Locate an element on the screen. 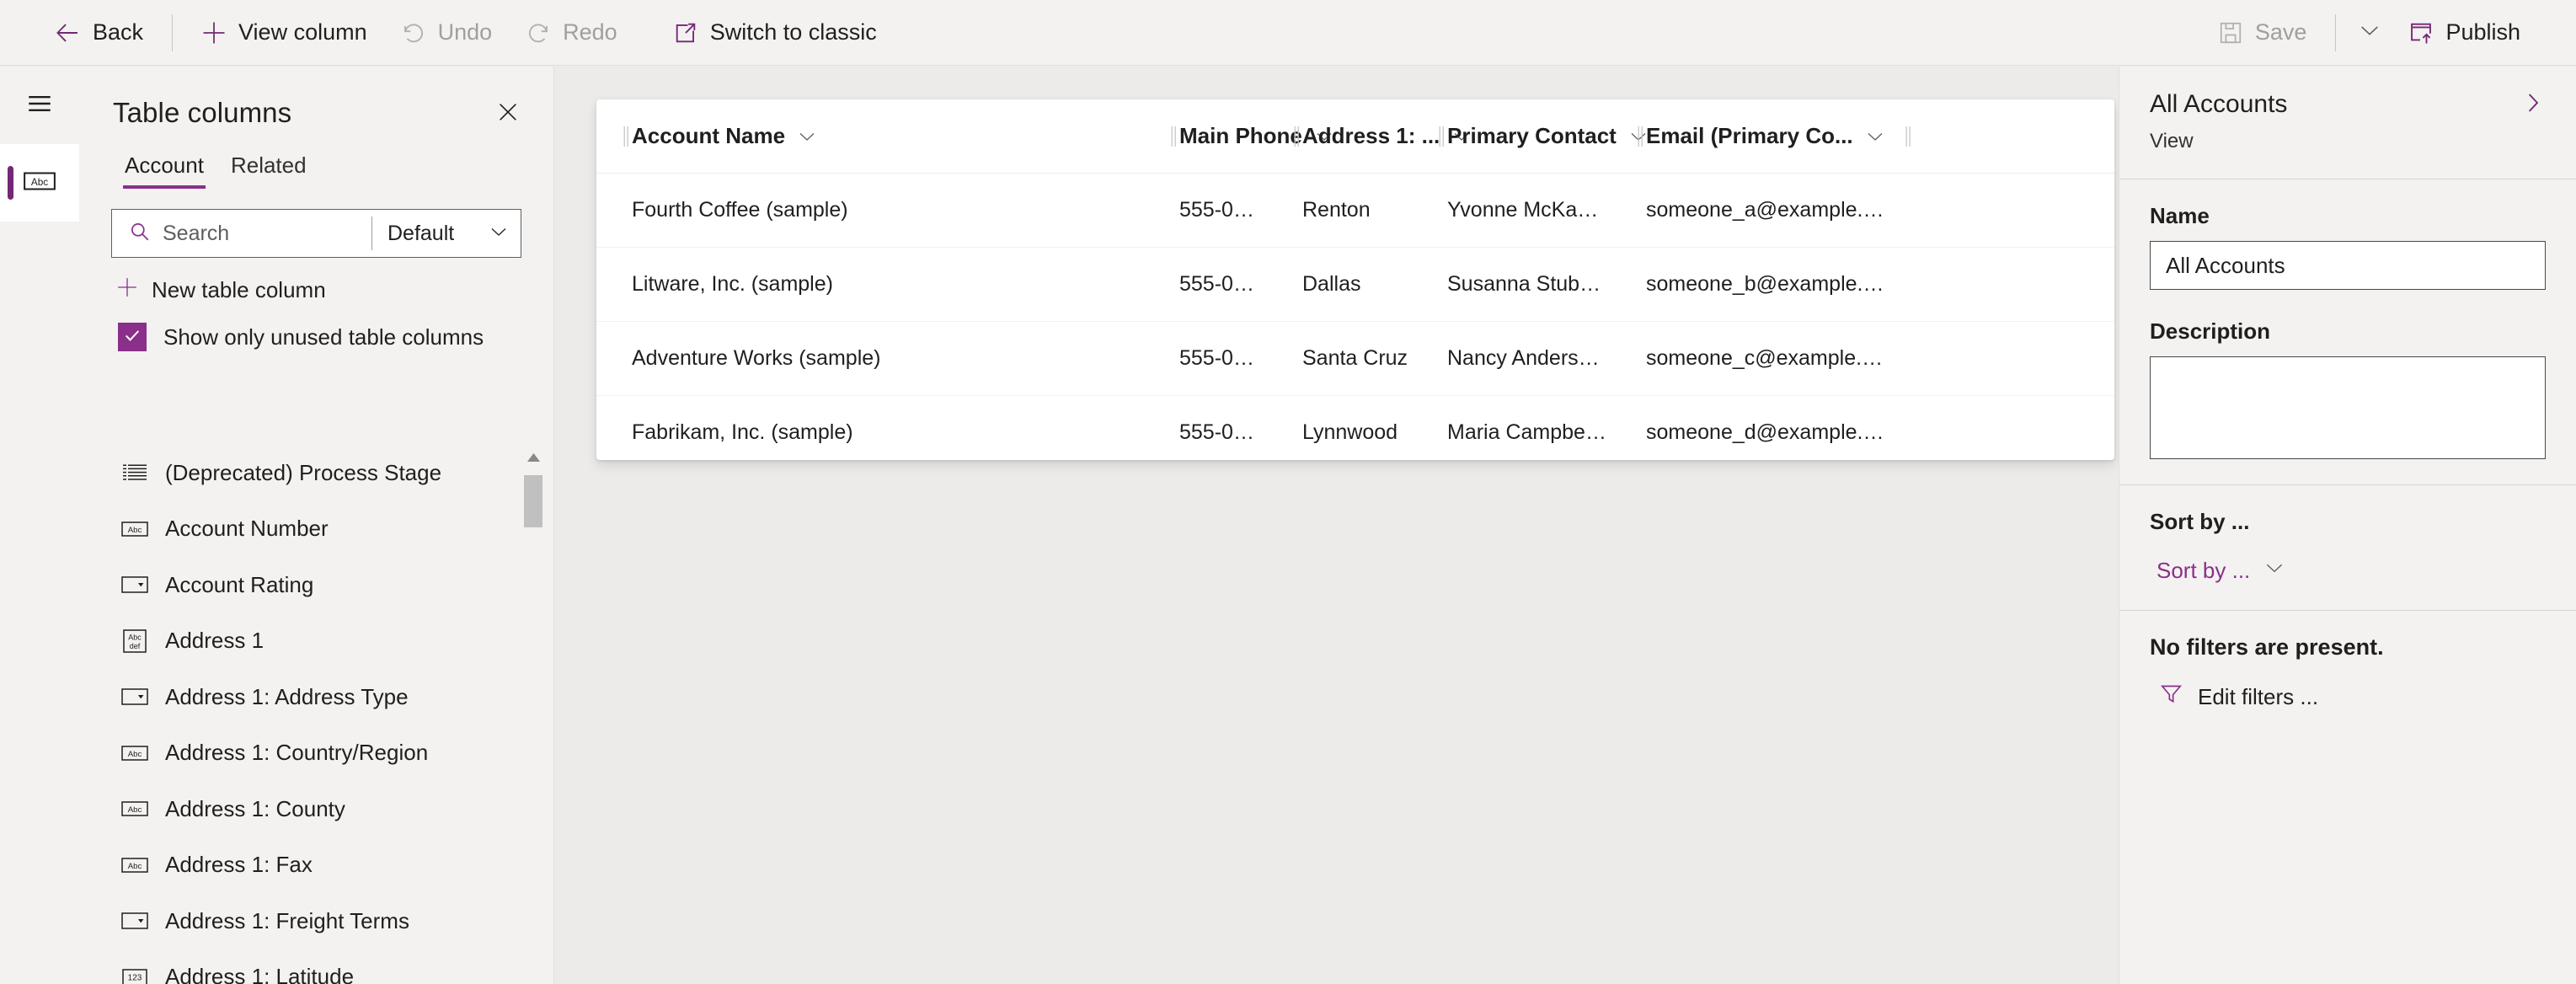  grid-column-header-label: Primary Contact is located at coordinates (1532, 135).